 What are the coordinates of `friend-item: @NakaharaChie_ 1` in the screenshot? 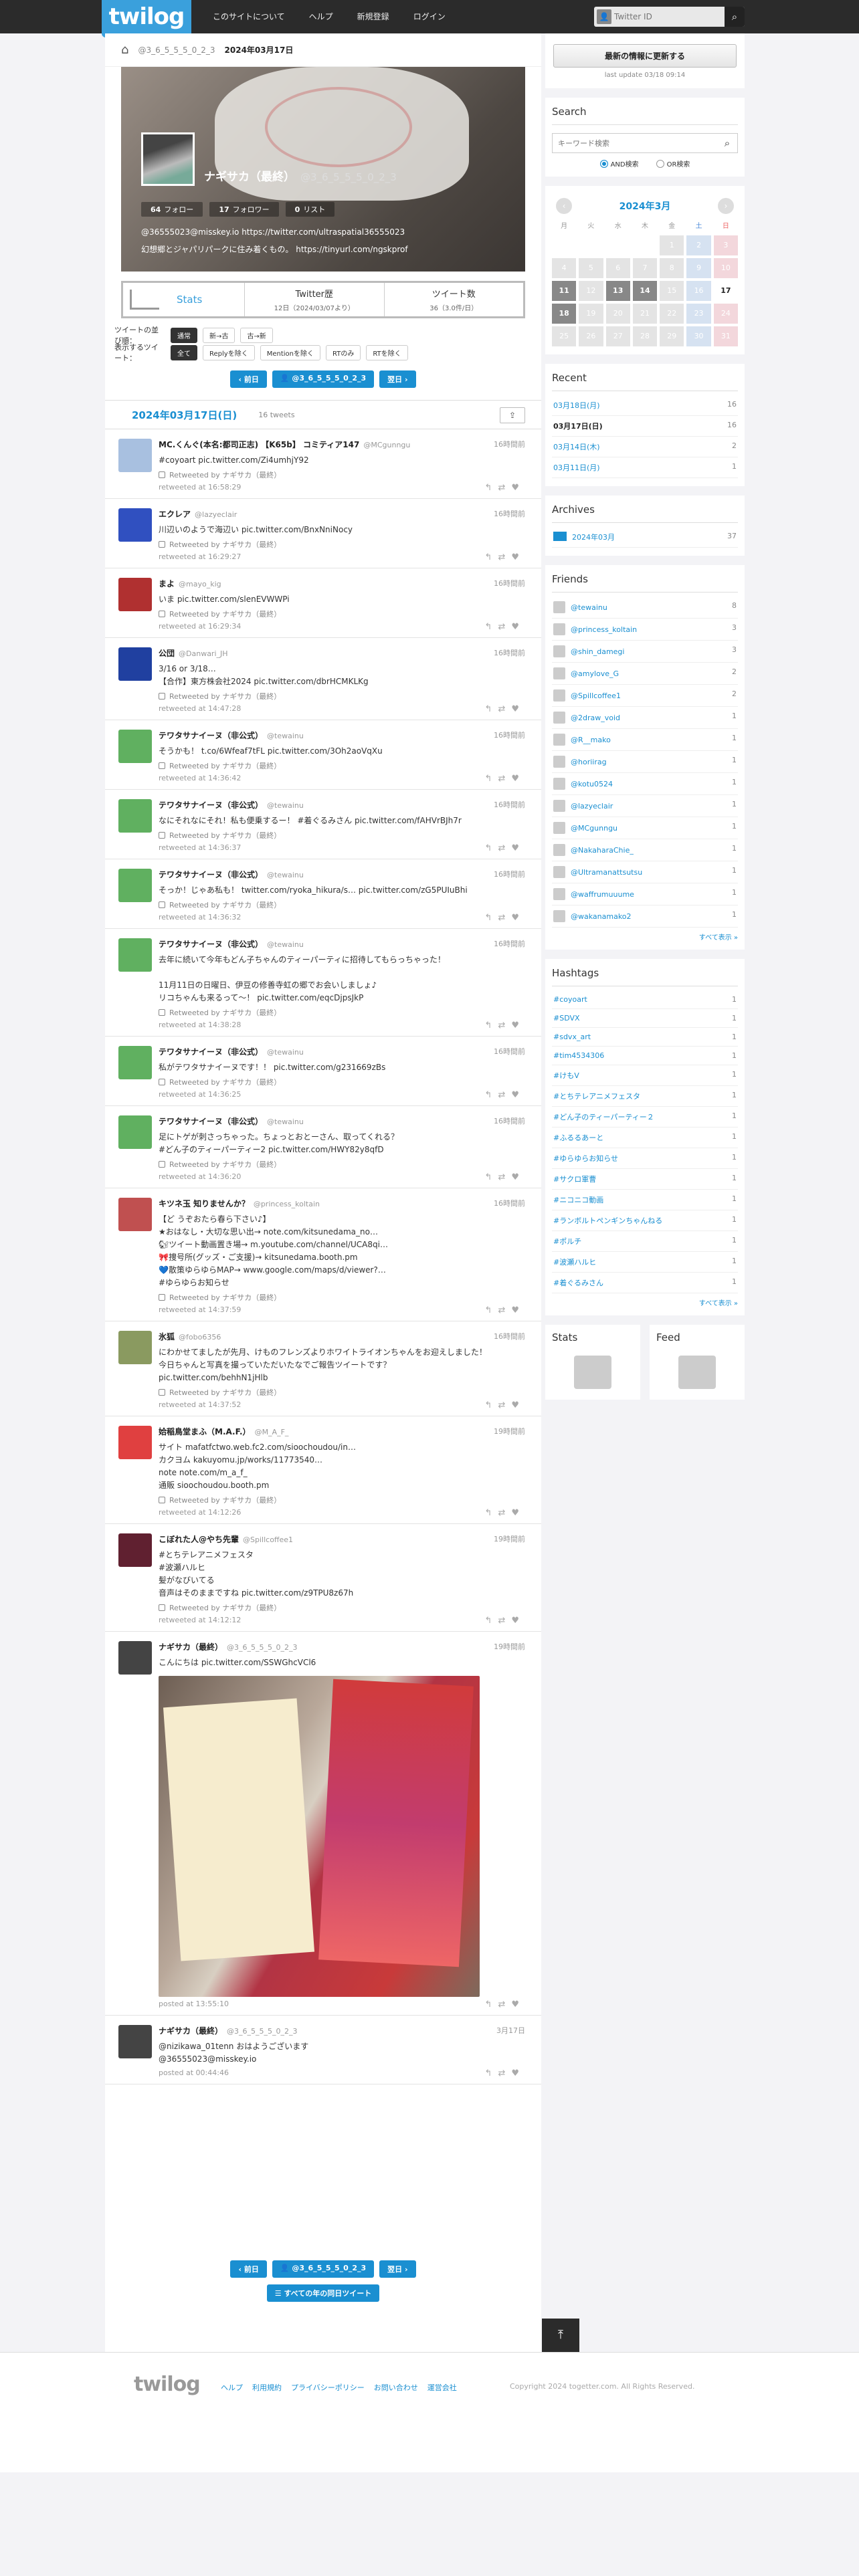 It's located at (645, 850).